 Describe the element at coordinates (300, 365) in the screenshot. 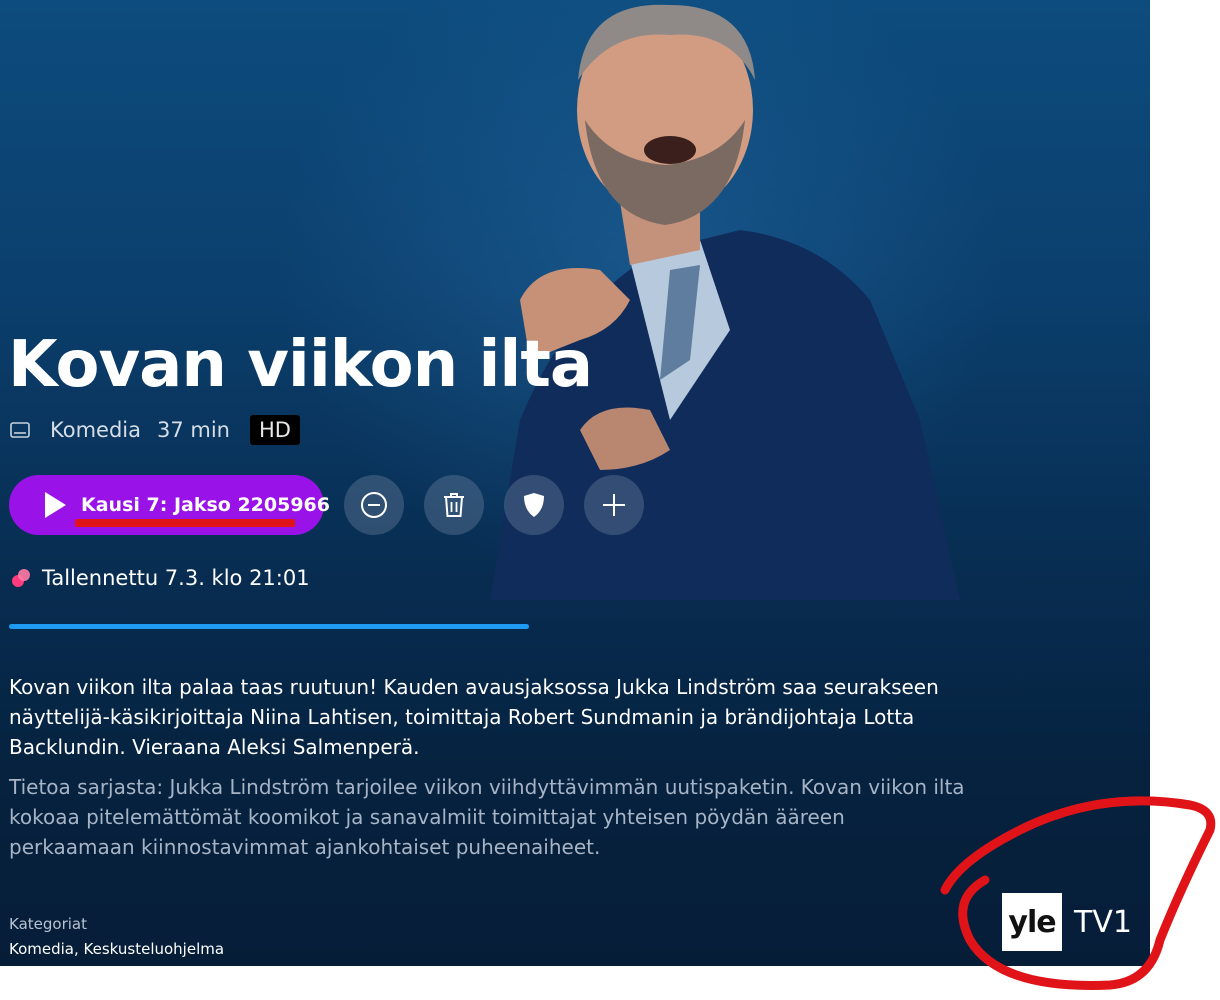

I see `program-title: Kovan viikon ilta` at that location.